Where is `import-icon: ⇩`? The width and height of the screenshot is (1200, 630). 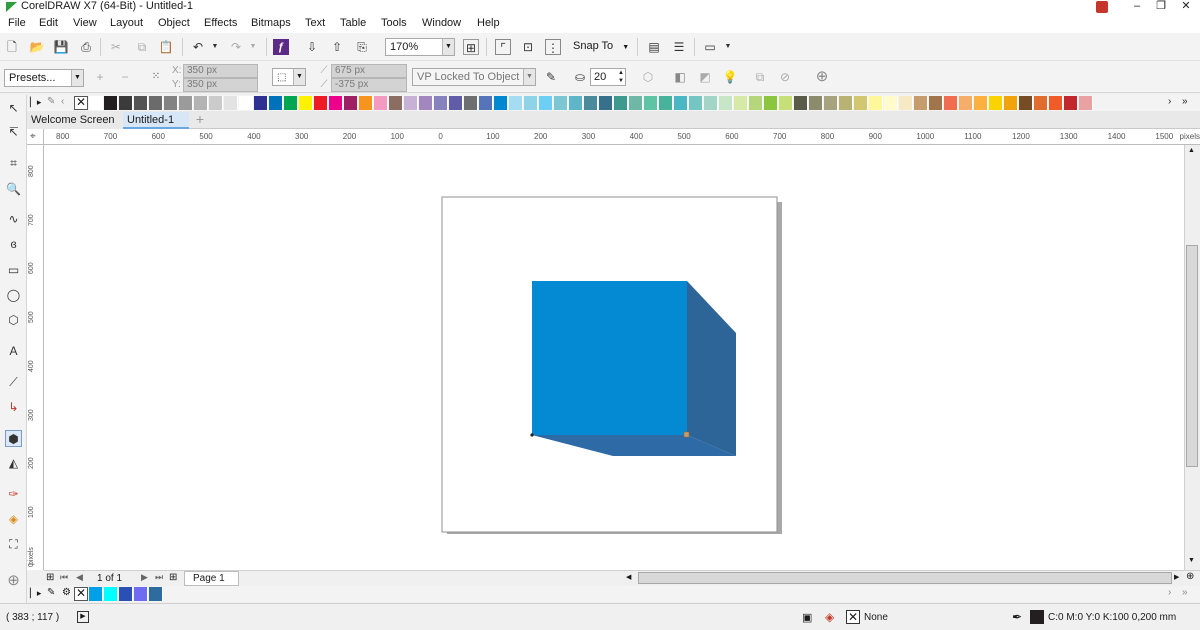 import-icon: ⇩ is located at coordinates (312, 47).